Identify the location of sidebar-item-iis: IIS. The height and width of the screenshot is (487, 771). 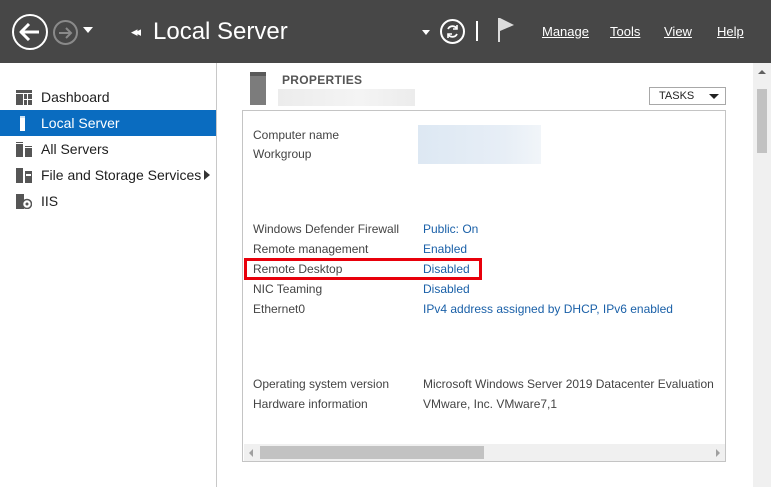
(108, 201).